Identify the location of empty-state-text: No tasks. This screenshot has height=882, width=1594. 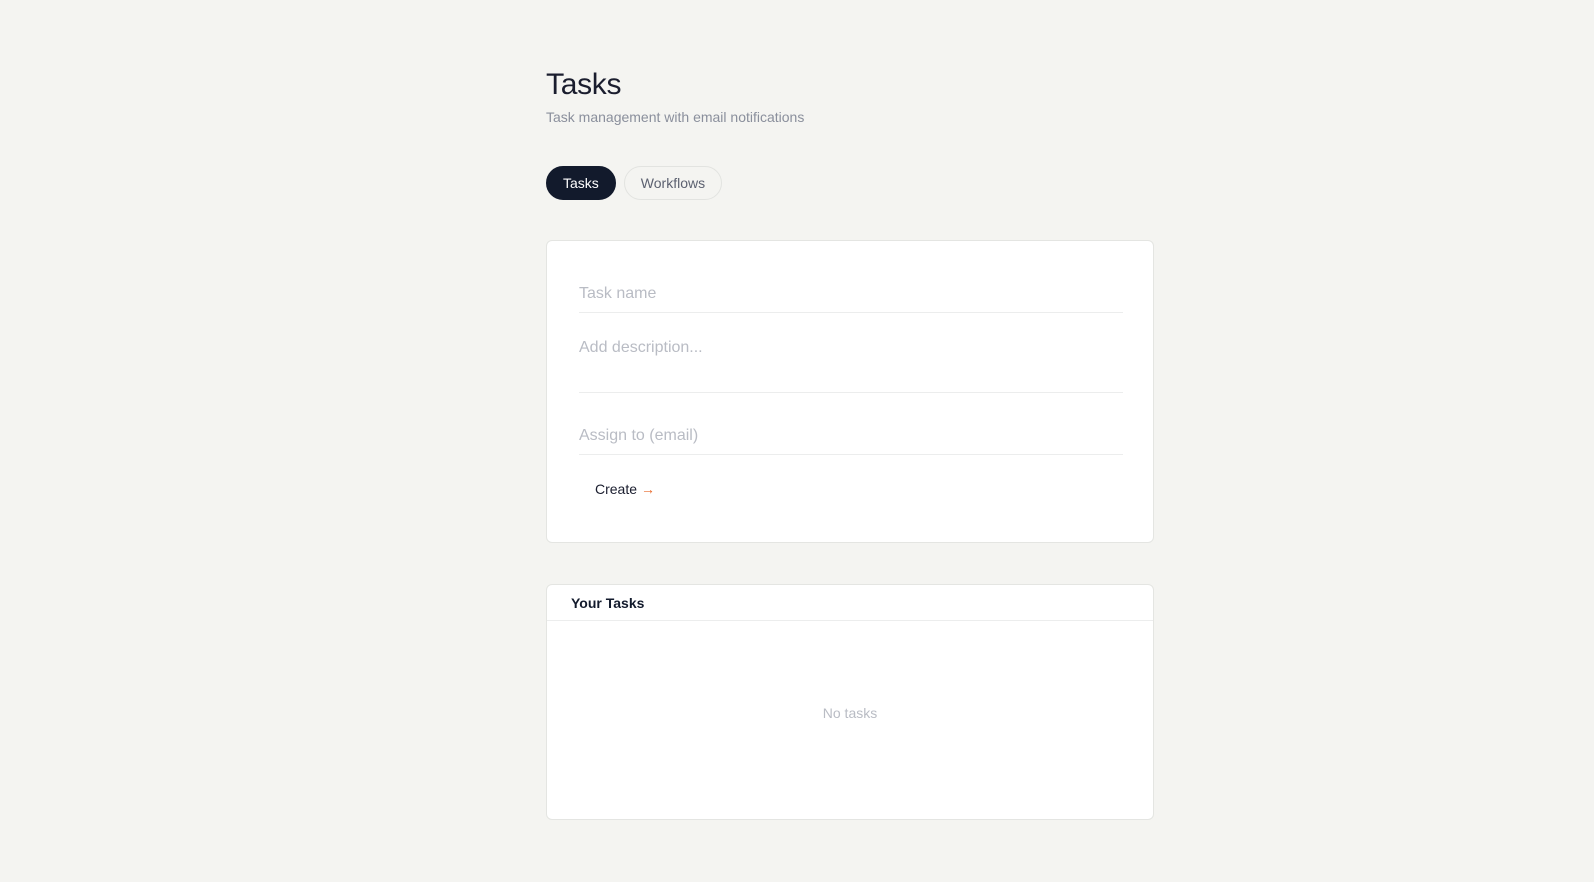
(850, 713).